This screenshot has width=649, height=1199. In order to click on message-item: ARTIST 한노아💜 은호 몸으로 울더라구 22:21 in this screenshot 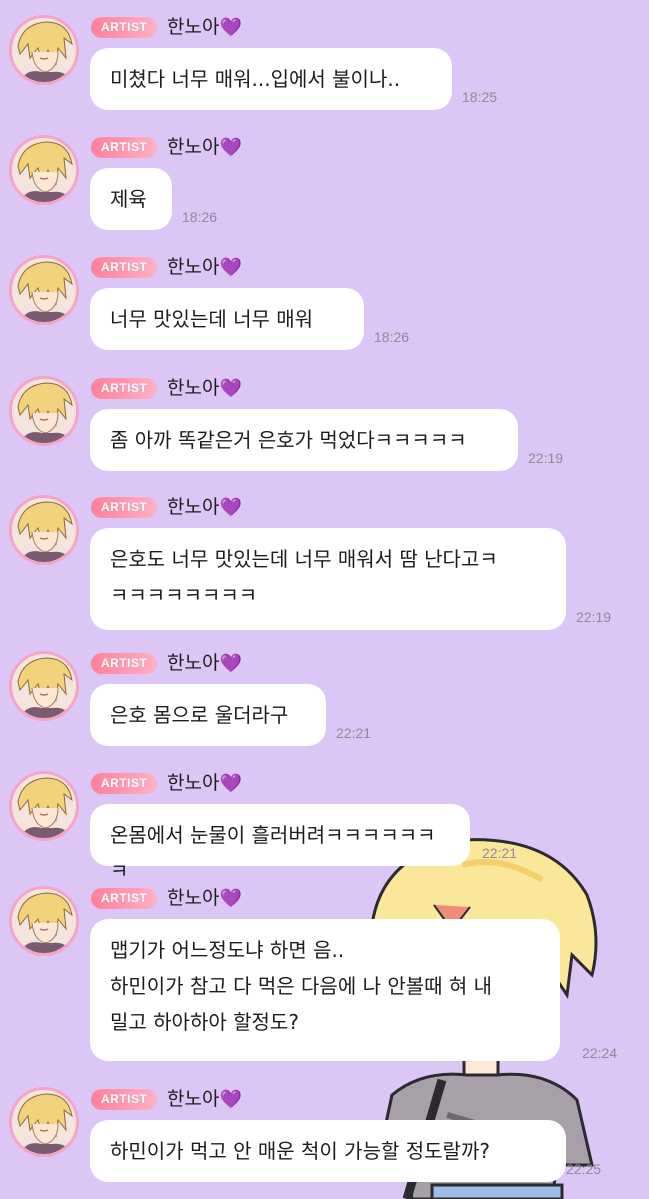, I will do `click(324, 699)`.